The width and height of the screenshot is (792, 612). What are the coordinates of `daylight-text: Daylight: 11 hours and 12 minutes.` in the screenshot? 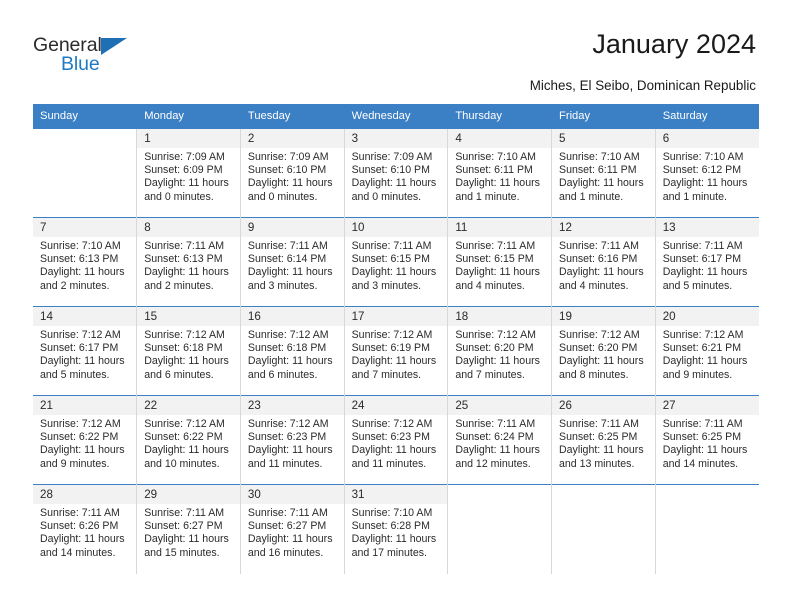 It's located at (497, 457).